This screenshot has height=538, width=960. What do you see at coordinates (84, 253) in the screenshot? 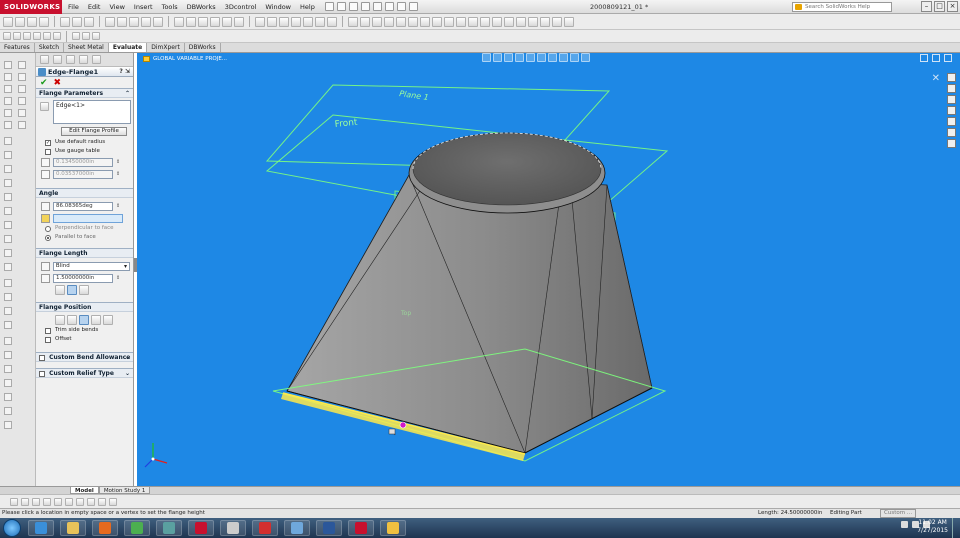
I see `flange-length-header: Flange Length` at bounding box center [84, 253].